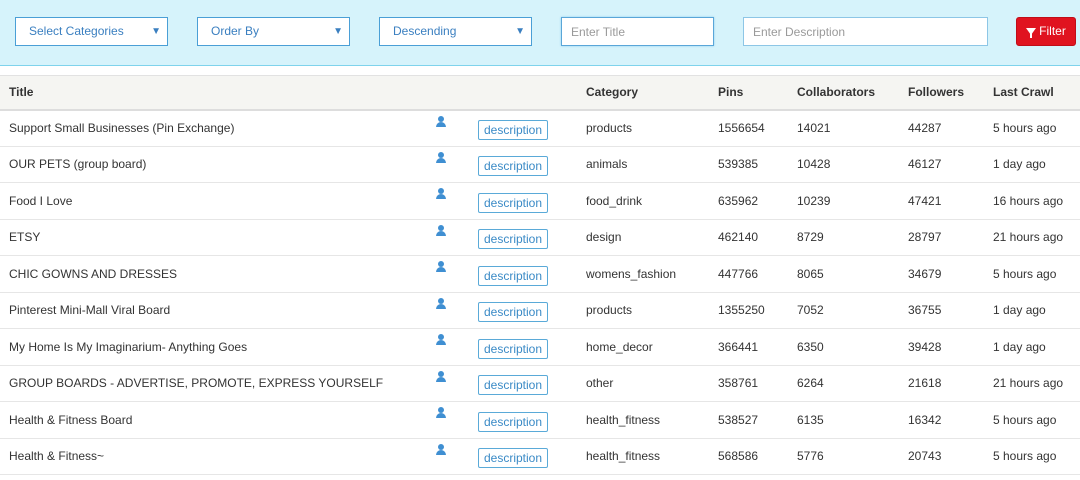  What do you see at coordinates (216, 237) in the screenshot?
I see `board-title-cell: ETSY` at bounding box center [216, 237].